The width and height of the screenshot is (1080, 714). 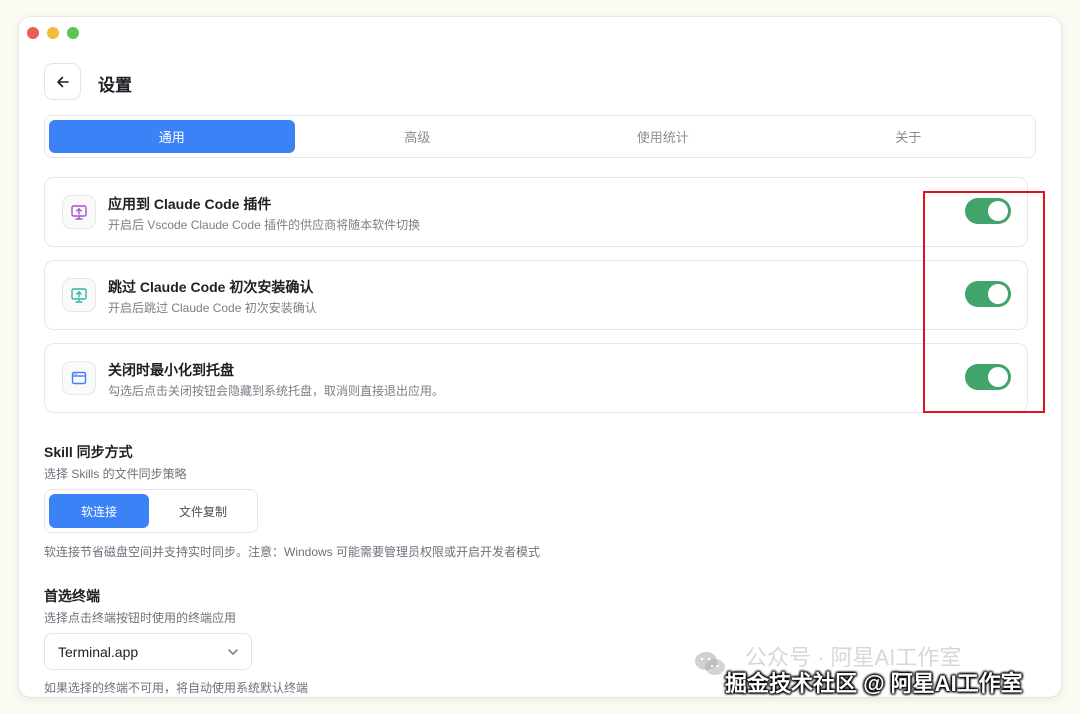 What do you see at coordinates (211, 287) in the screenshot?
I see `setting-title: 跳过 Claude Code 初次安装确认` at bounding box center [211, 287].